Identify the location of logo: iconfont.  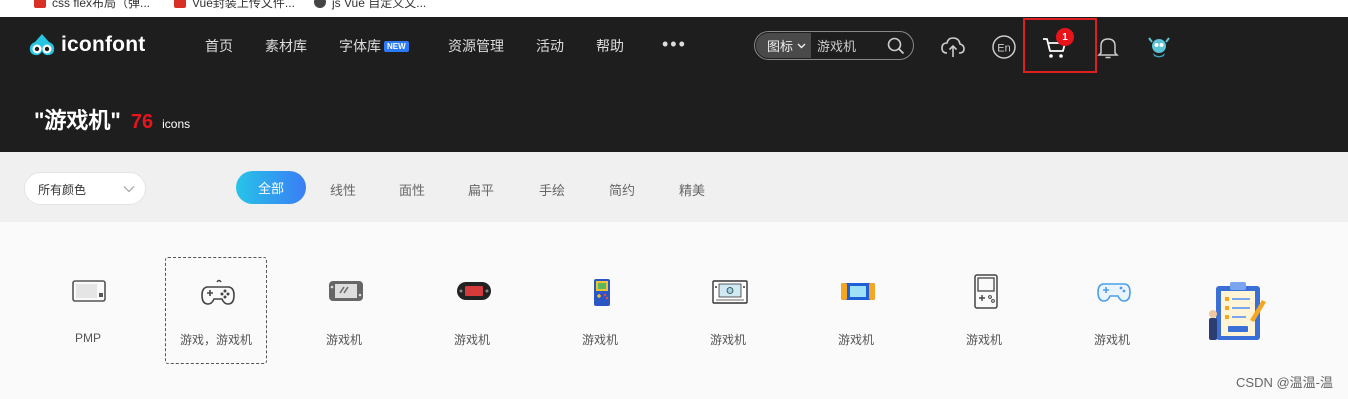
(86, 45).